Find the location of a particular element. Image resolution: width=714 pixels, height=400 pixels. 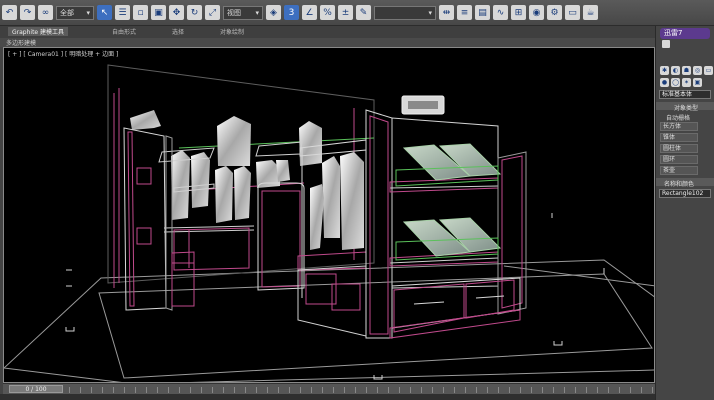

schematic-view-icon: ⊞ is located at coordinates (518, 12).